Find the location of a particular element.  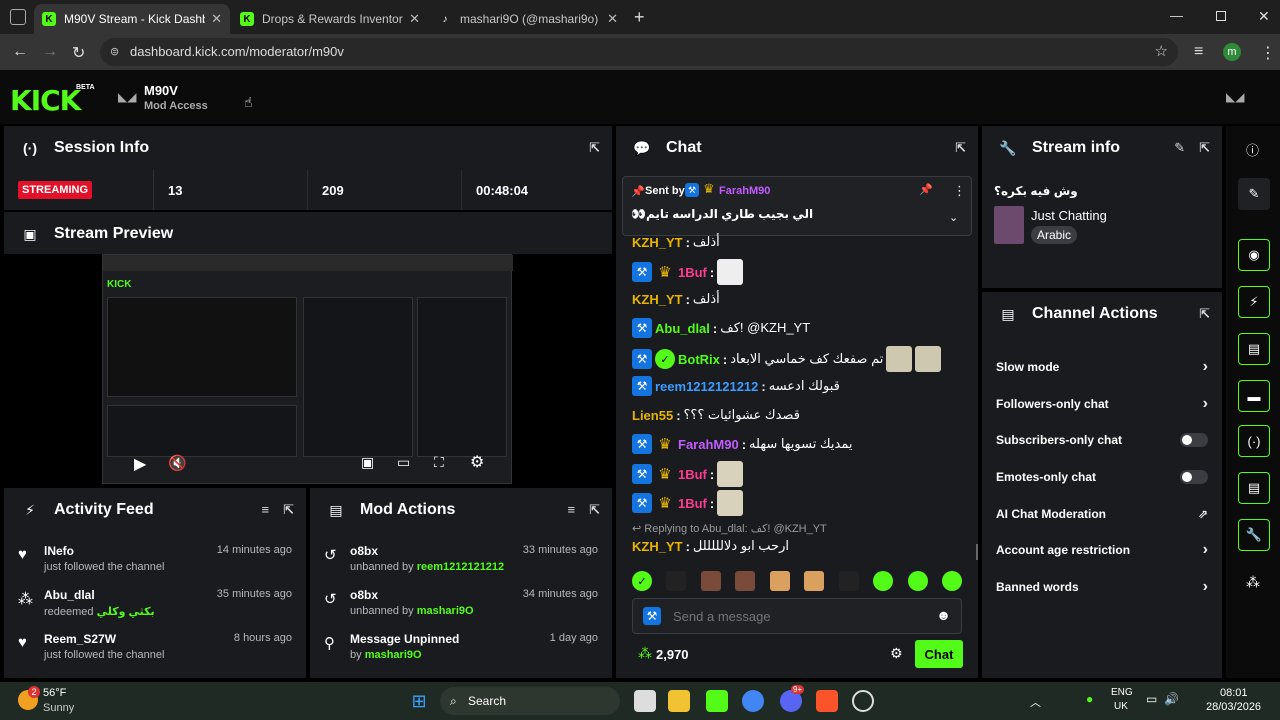

chat-user: Lien55 is located at coordinates (652, 415).